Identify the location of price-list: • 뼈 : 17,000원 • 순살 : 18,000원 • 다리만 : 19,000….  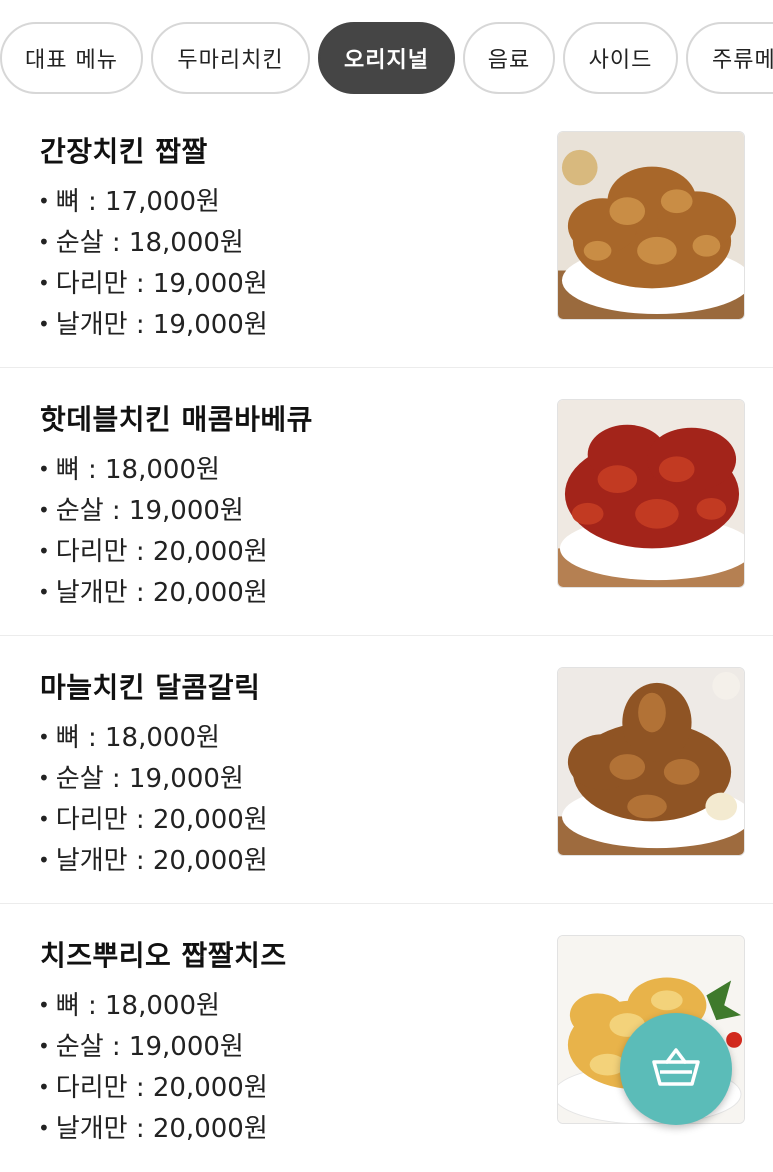
(153, 264).